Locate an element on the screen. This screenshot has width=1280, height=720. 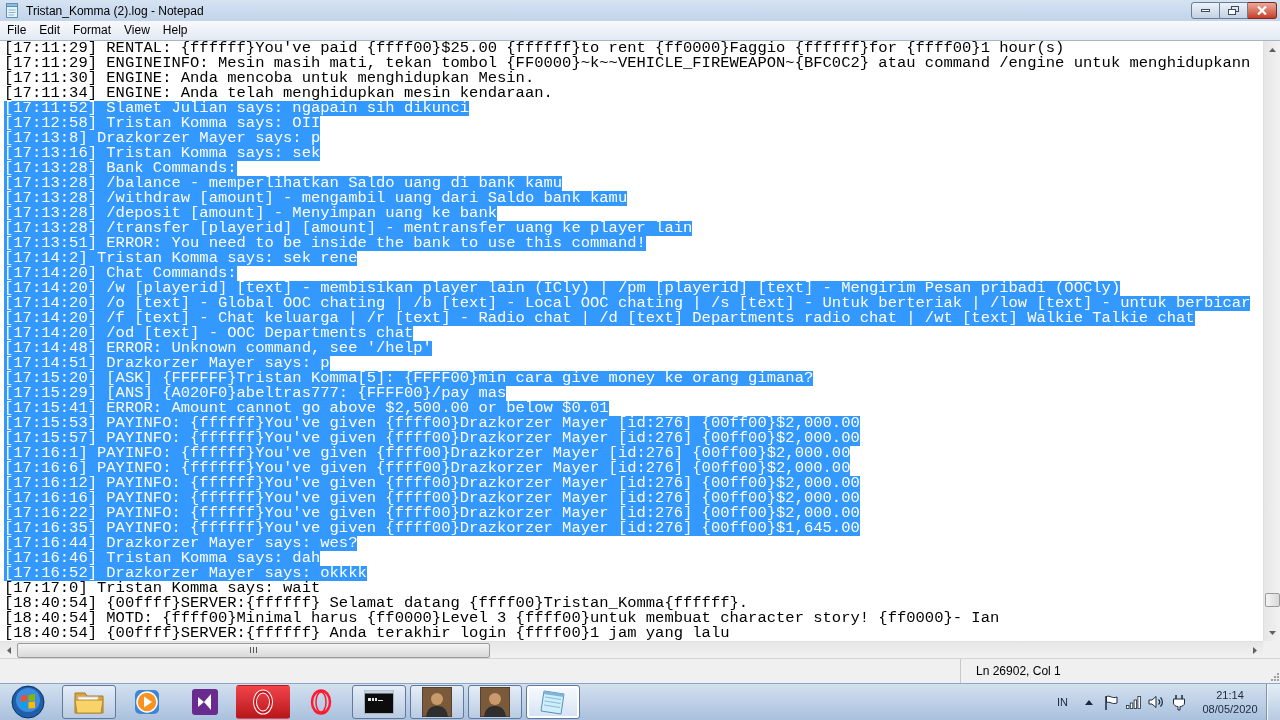
window-title: Tristan_Komma (2).log - Notepad is located at coordinates (115, 10).